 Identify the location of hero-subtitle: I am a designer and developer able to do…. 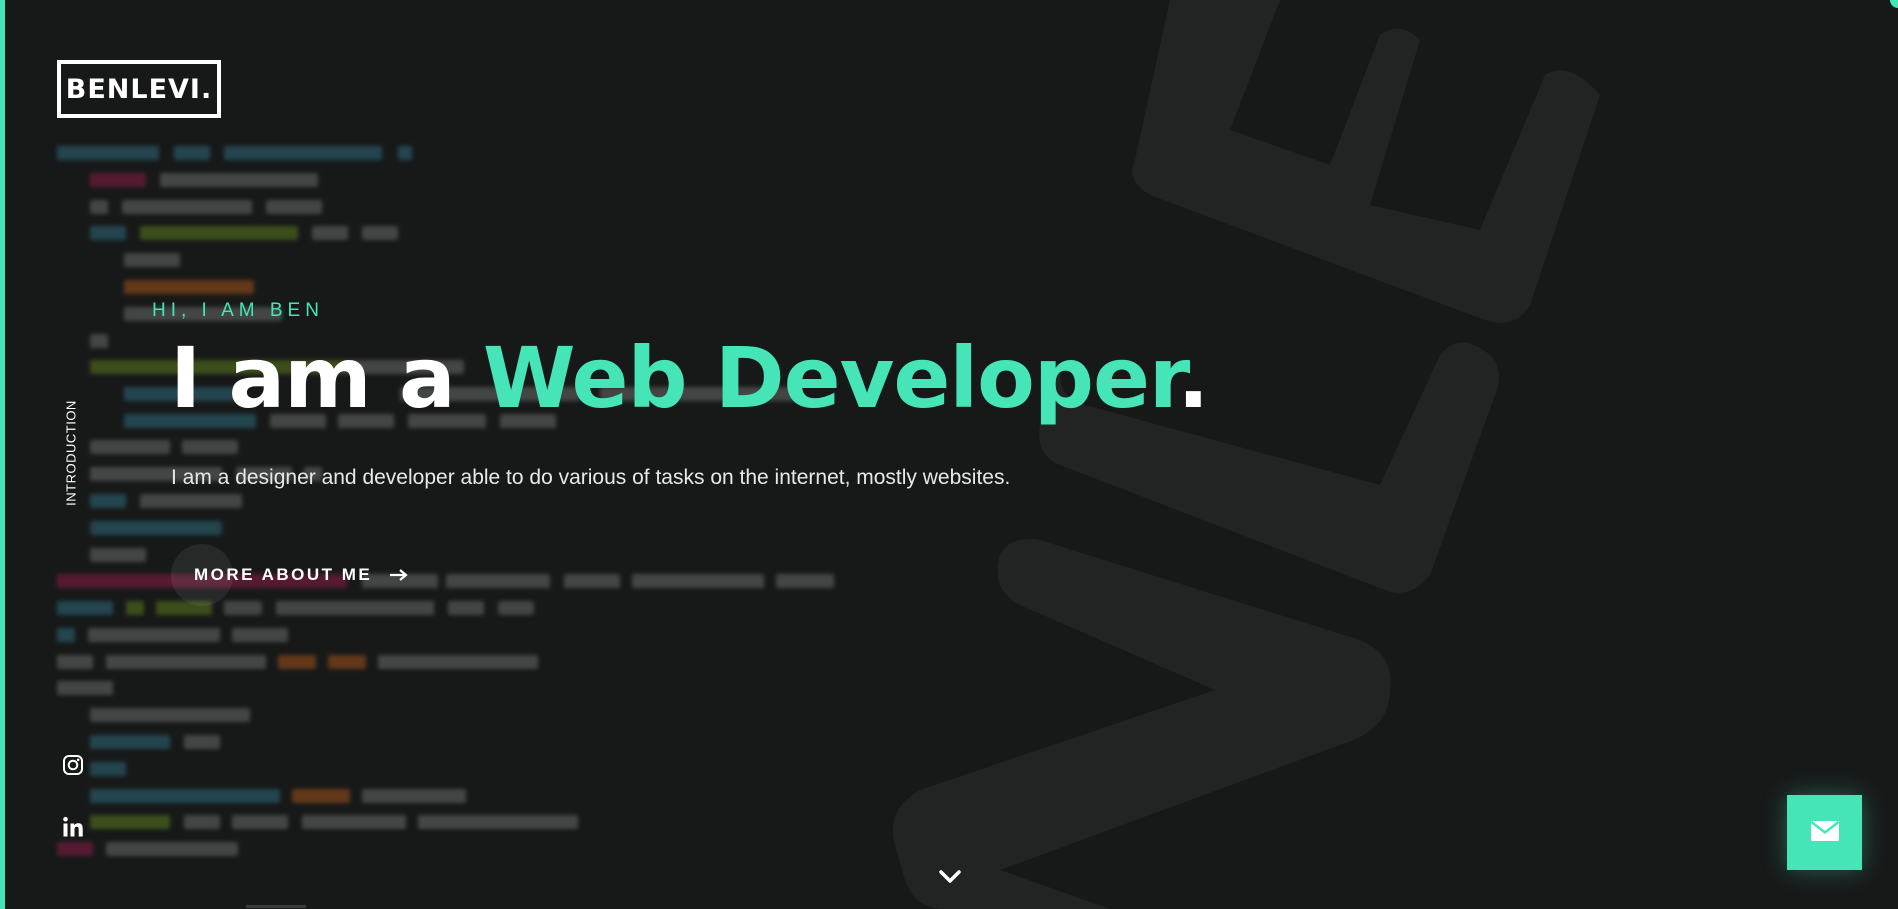
(591, 477).